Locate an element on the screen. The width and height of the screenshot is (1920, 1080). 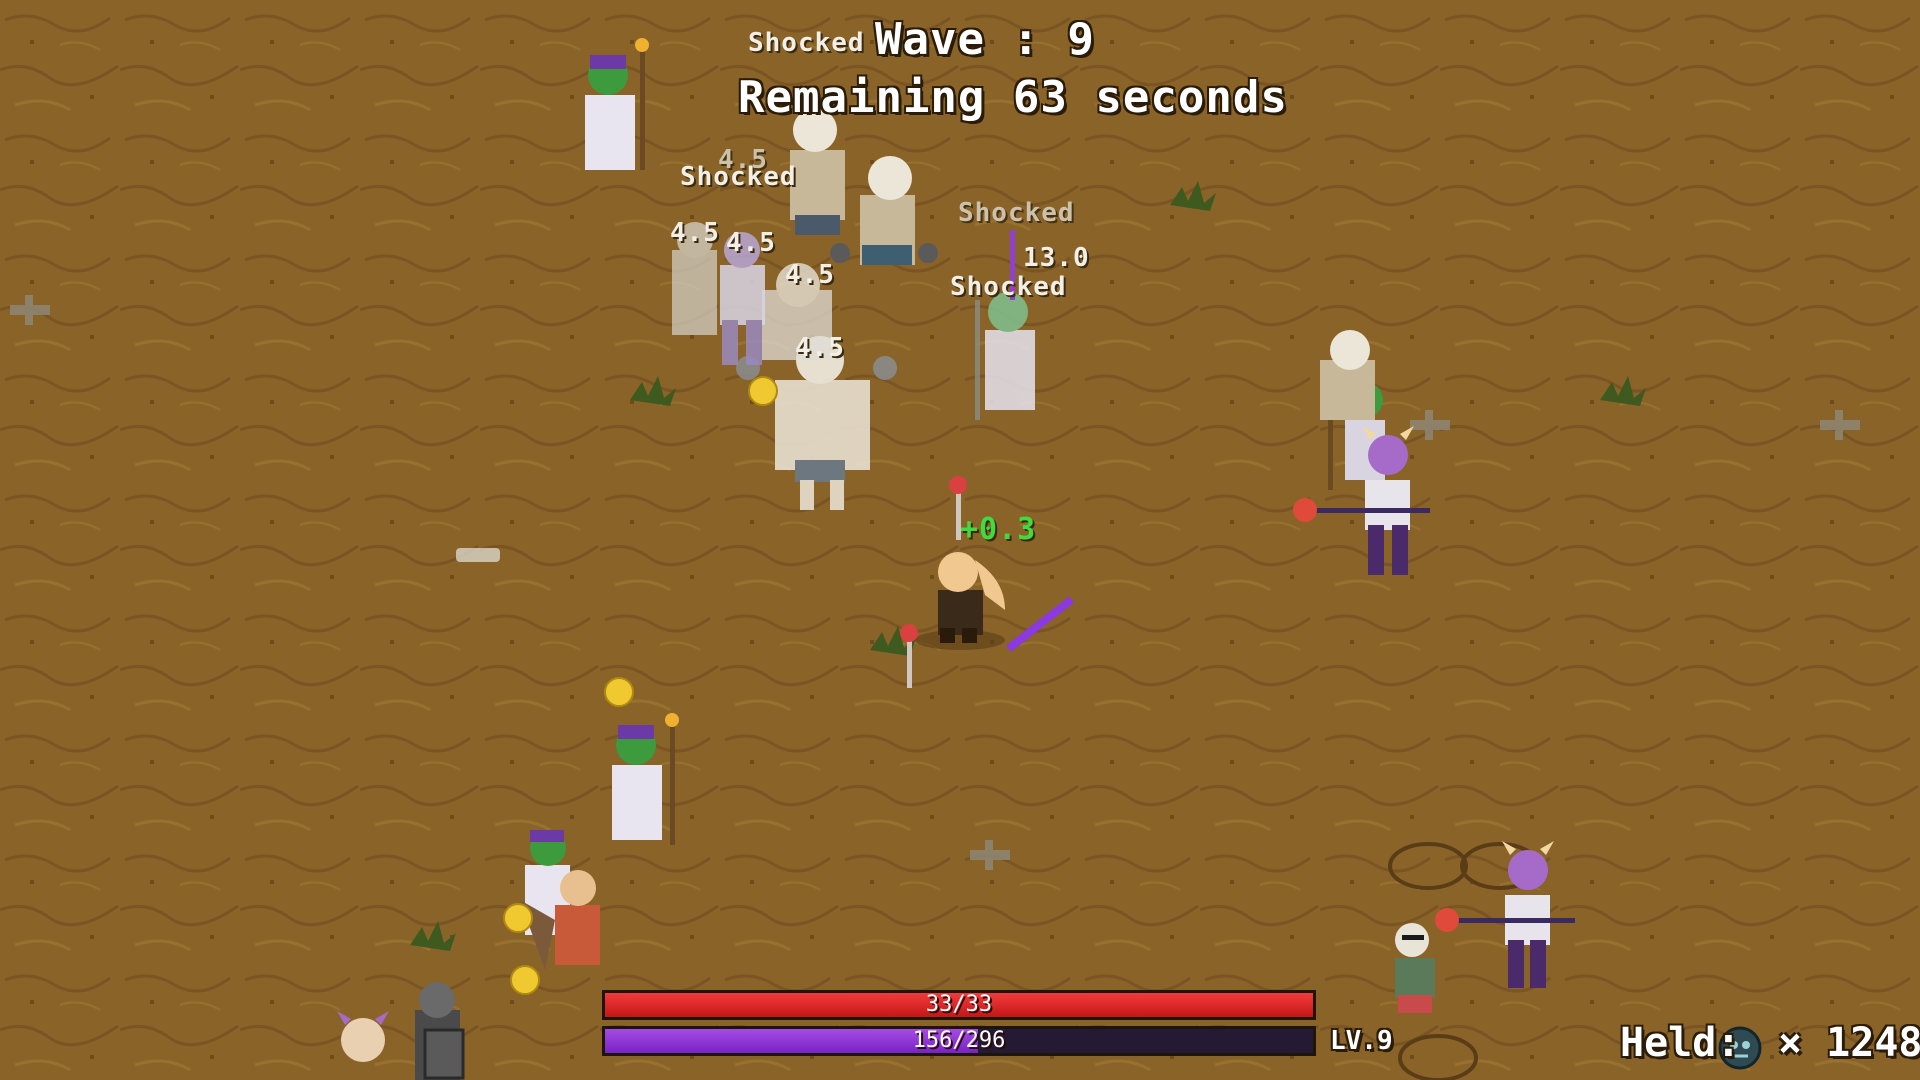
experience-bar: 156/296 is located at coordinates (959, 1041).